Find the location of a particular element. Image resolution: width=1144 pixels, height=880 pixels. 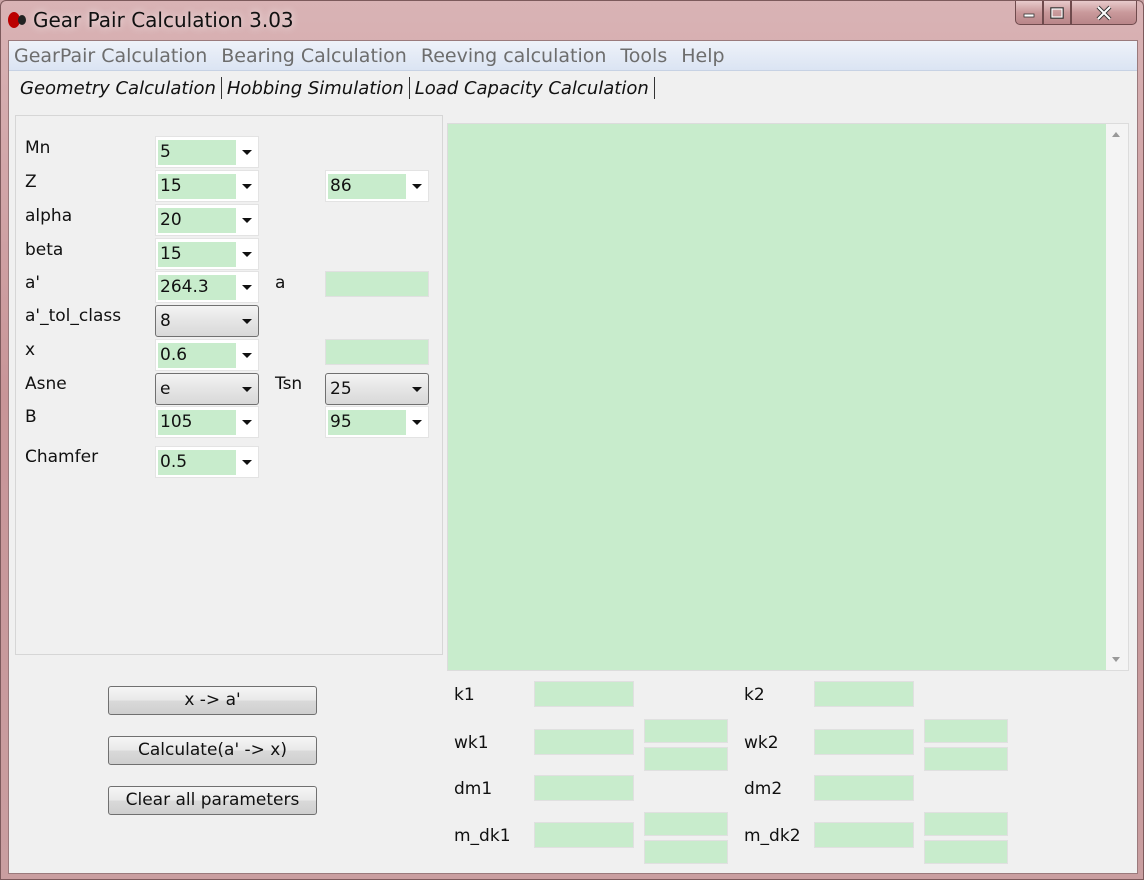

a-prime-value: 264.3 is located at coordinates (197, 287).